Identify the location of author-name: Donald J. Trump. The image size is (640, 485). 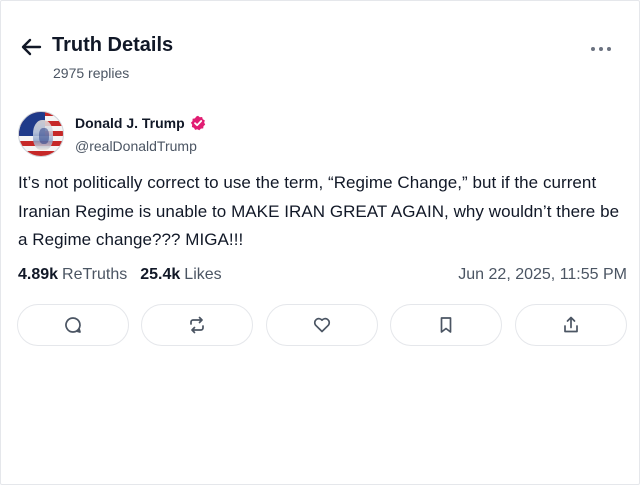
(130, 123).